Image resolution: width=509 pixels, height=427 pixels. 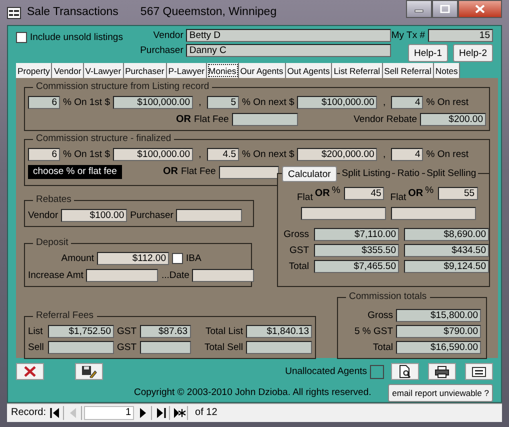 What do you see at coordinates (428, 53) in the screenshot?
I see `help-button: Help-1` at bounding box center [428, 53].